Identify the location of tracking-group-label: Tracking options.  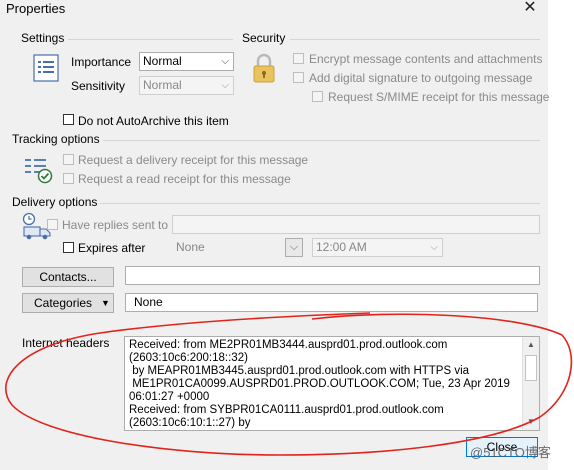
(56, 139).